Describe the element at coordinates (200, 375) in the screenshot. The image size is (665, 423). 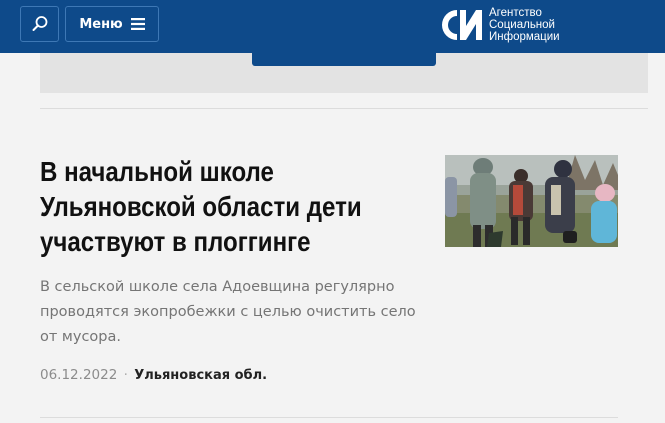
I see `article-region-link: Ульяновская обл.` at that location.